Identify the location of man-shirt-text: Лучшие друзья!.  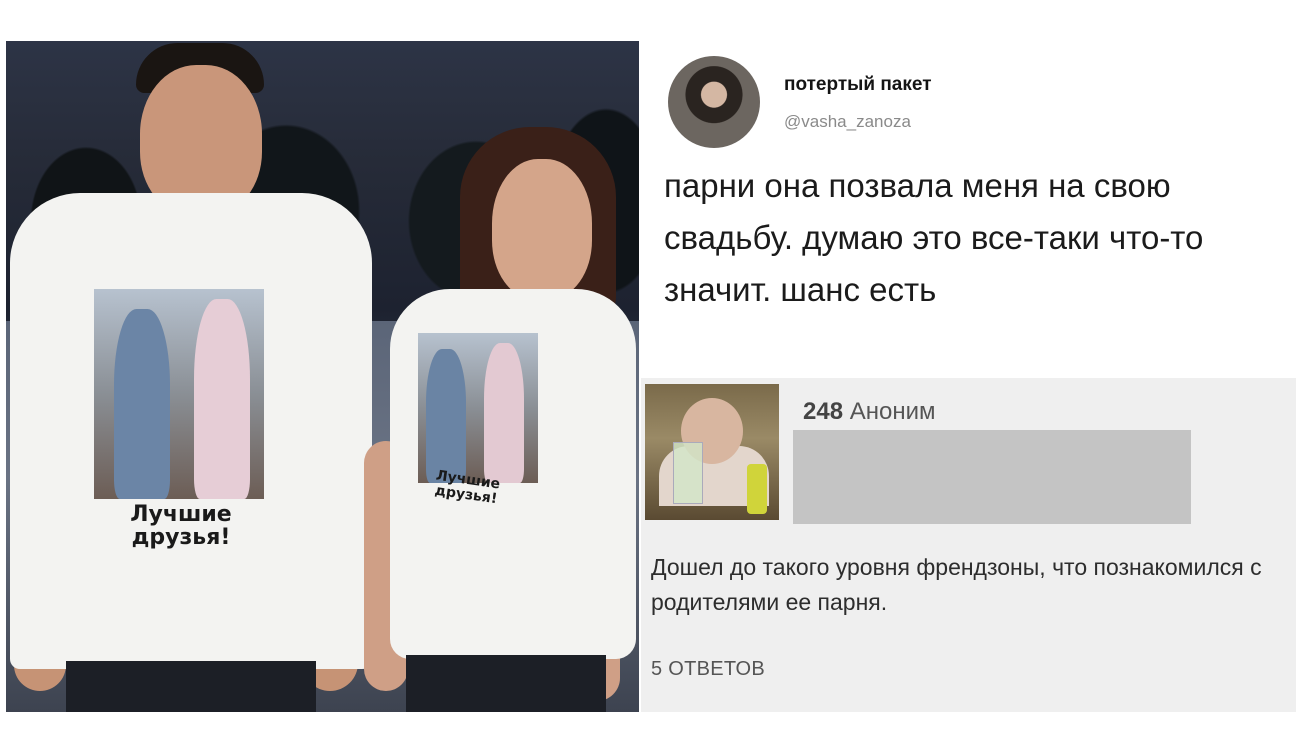
(181, 526).